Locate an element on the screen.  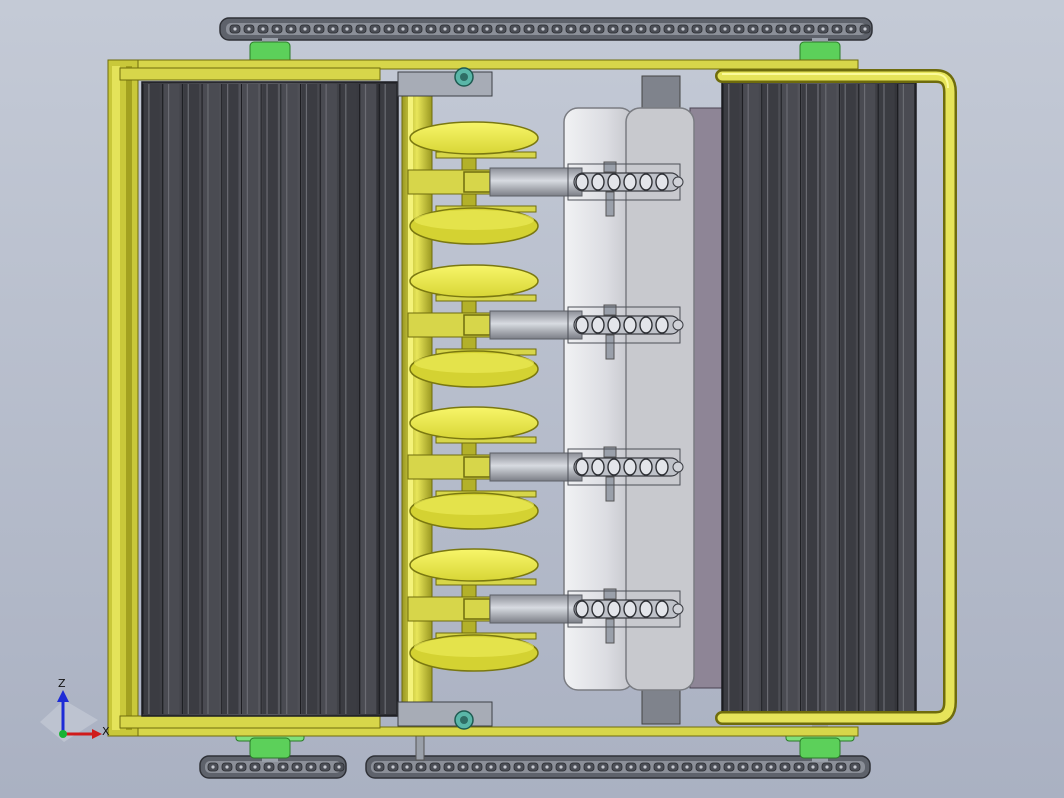
right-roller is located at coordinates (819, 399).